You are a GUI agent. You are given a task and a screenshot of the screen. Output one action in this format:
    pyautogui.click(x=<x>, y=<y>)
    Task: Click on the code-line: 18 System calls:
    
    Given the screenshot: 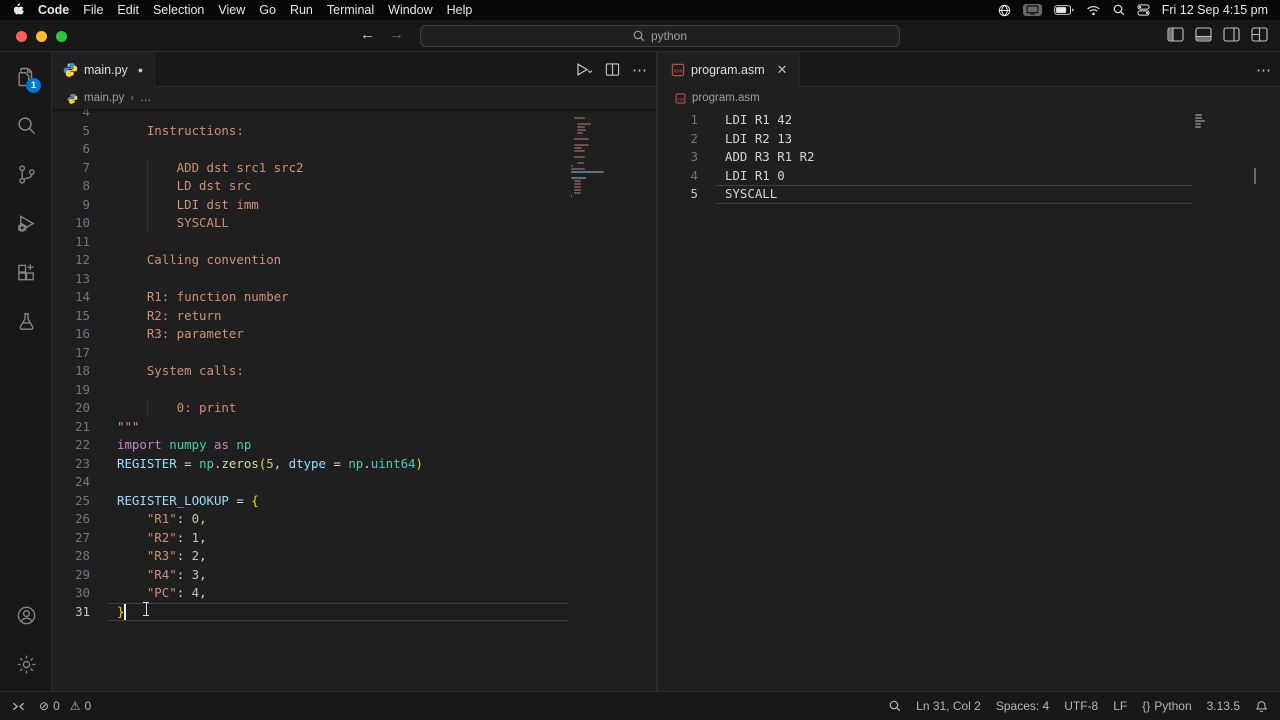 What is the action you would take?
    pyautogui.click(x=354, y=371)
    